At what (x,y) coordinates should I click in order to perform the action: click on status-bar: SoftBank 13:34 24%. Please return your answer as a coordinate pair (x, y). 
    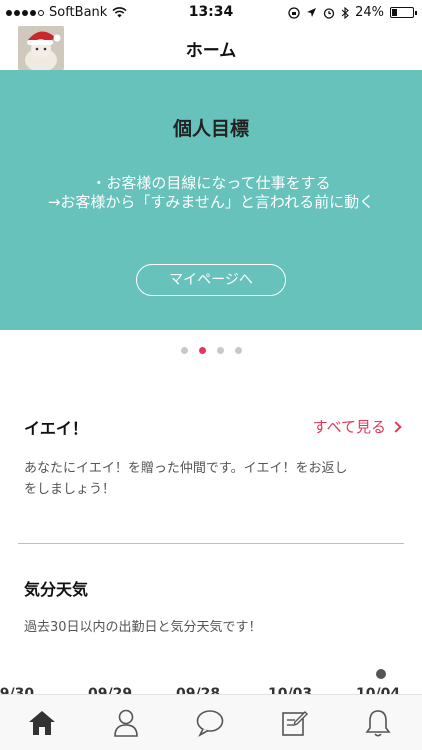
    Looking at the image, I should click on (211, 13).